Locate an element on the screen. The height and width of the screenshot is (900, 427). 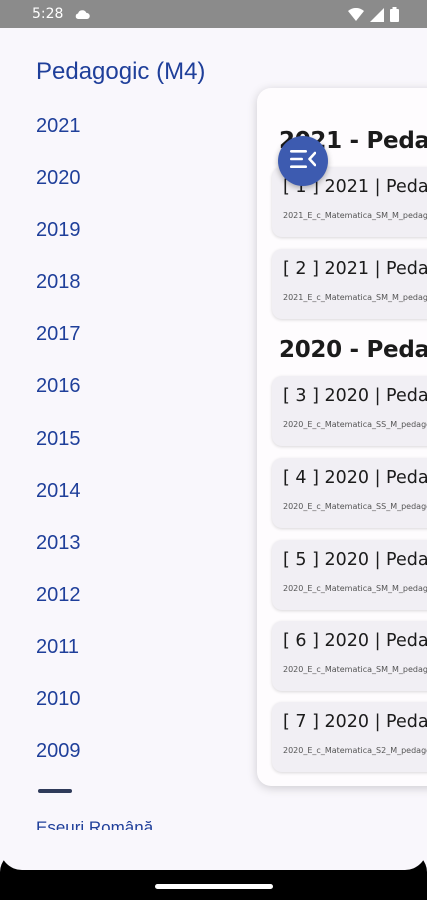
year-item-2020: 2020 is located at coordinates (58, 190).